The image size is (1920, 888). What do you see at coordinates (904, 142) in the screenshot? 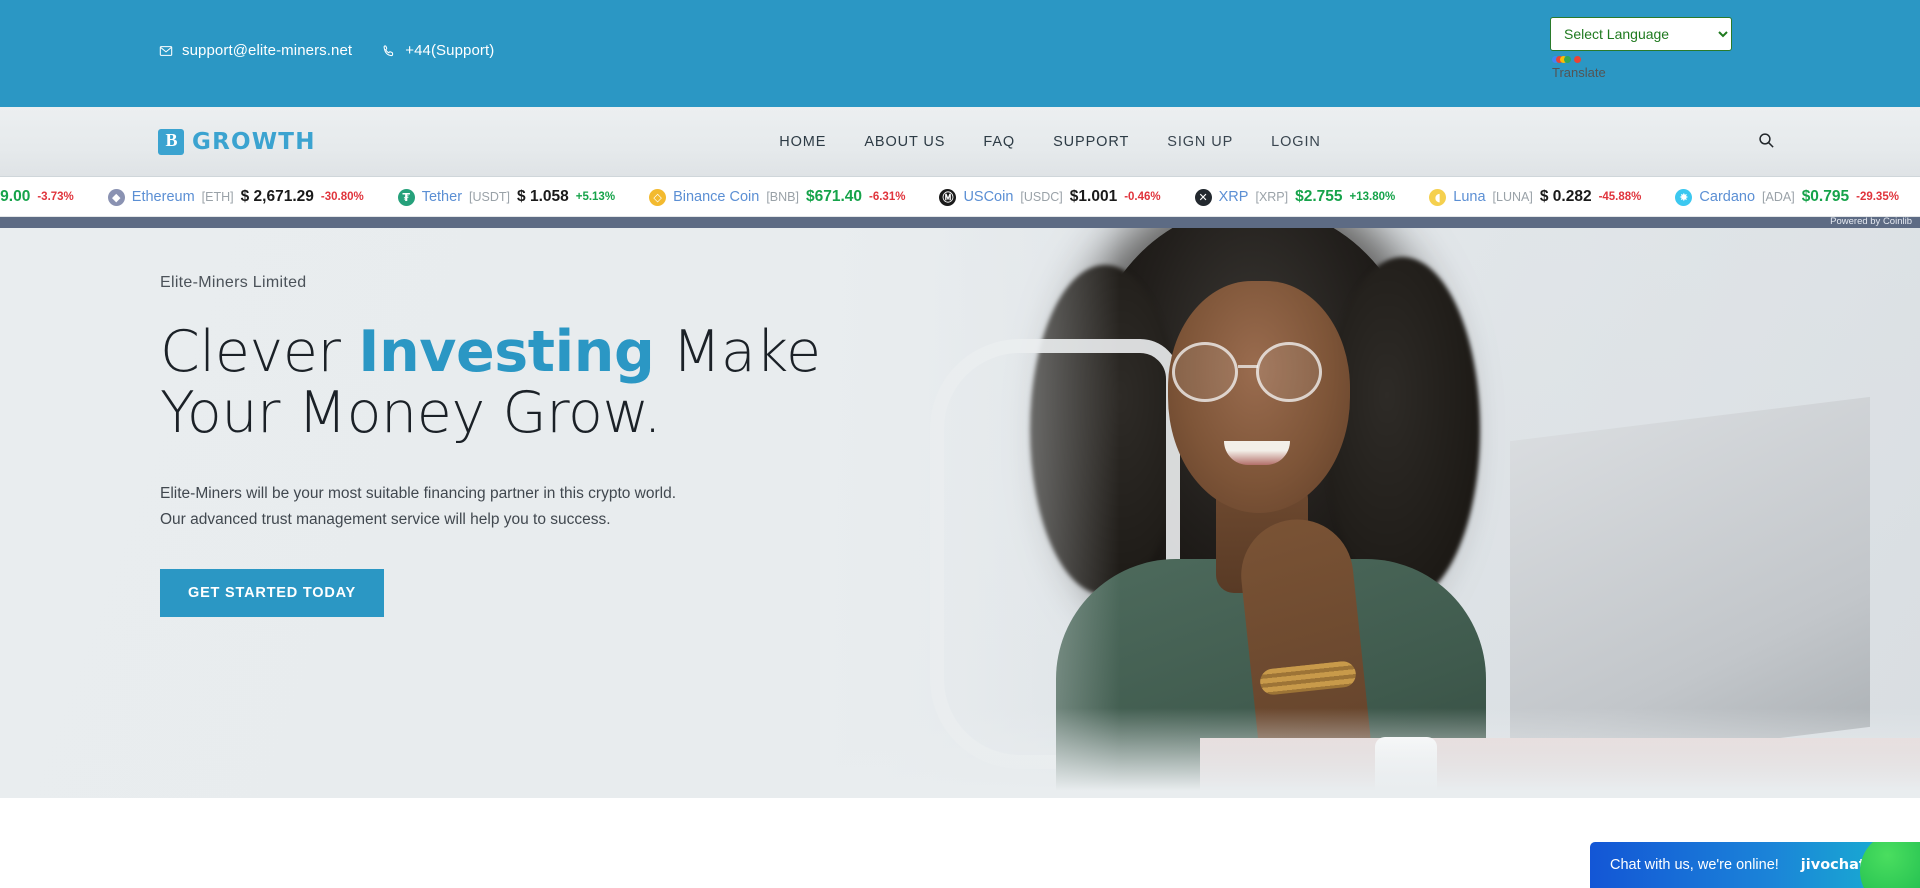
I see `nav-item-about-us: ABOUT US` at bounding box center [904, 142].